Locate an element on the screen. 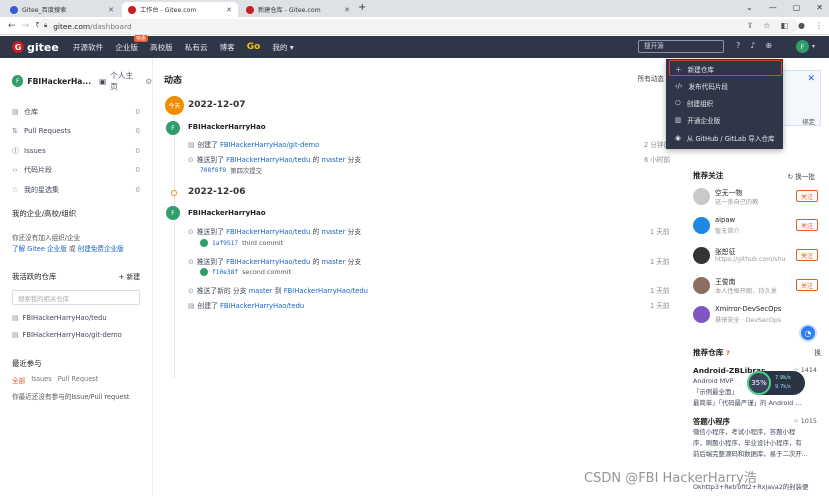 The image size is (829, 496). close-icon: ✕ is located at coordinates (811, 79).